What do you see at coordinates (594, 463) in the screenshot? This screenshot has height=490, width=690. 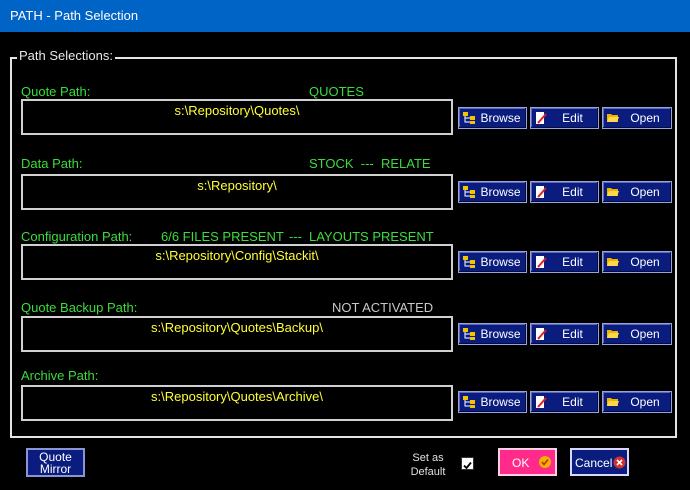 I see `cancel-label: Cancel` at bounding box center [594, 463].